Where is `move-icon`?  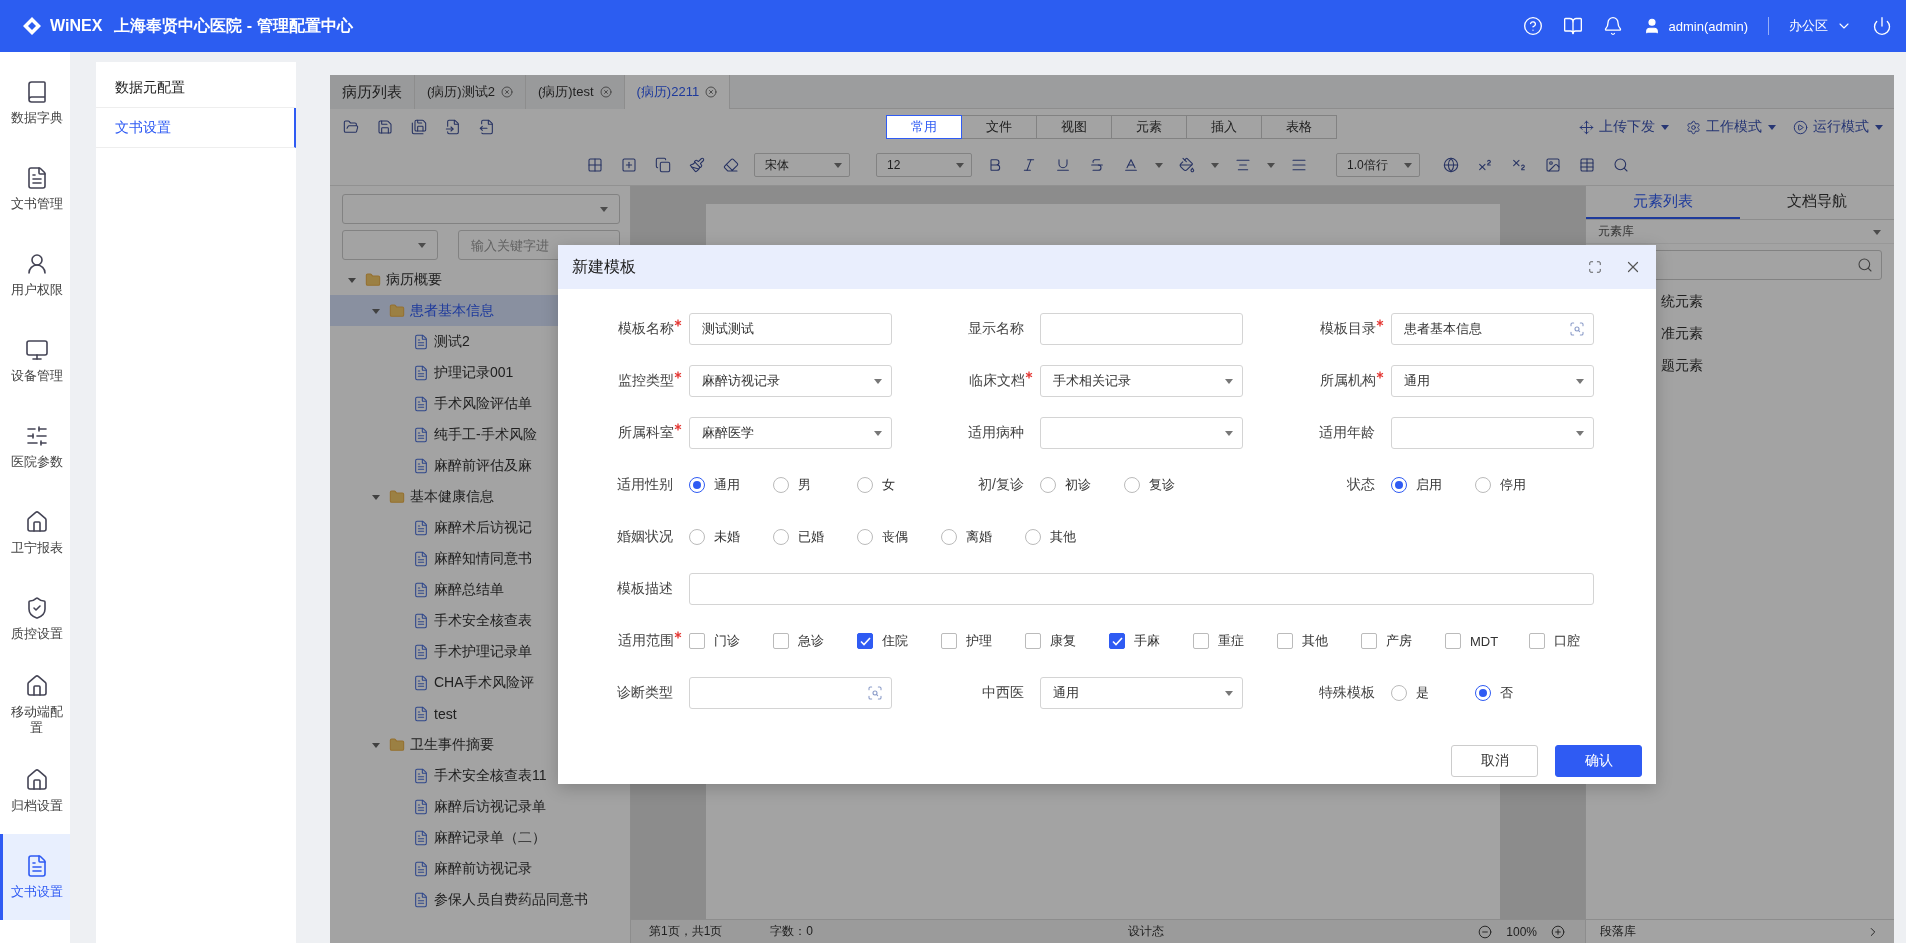 move-icon is located at coordinates (1586, 127).